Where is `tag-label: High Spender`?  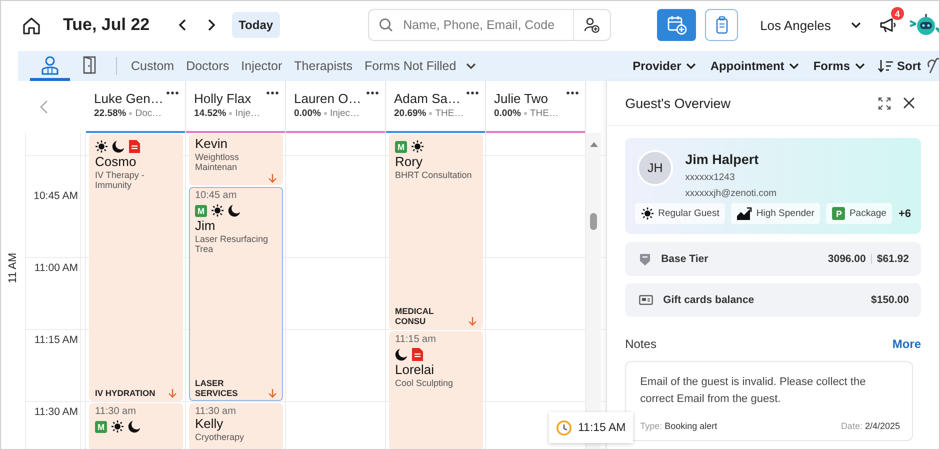
tag-label: High Spender is located at coordinates (785, 213).